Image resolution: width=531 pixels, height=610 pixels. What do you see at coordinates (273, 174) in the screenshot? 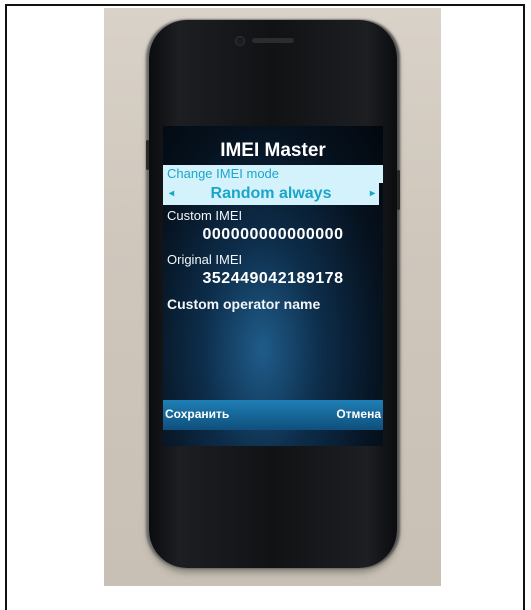
I see `mode-label: Change IMEI mode` at bounding box center [273, 174].